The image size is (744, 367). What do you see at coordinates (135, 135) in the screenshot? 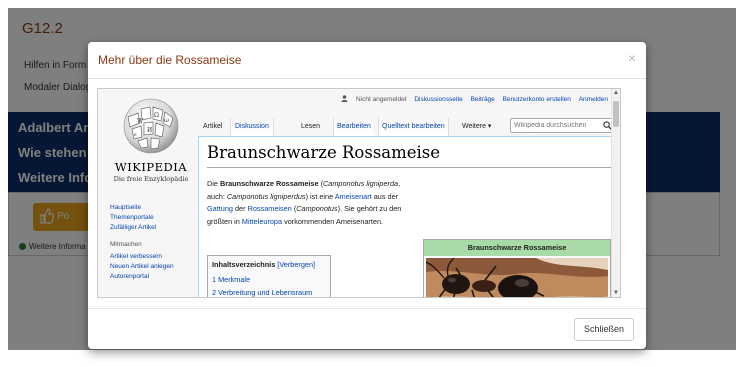
I see `svg-text: ε` at bounding box center [135, 135].